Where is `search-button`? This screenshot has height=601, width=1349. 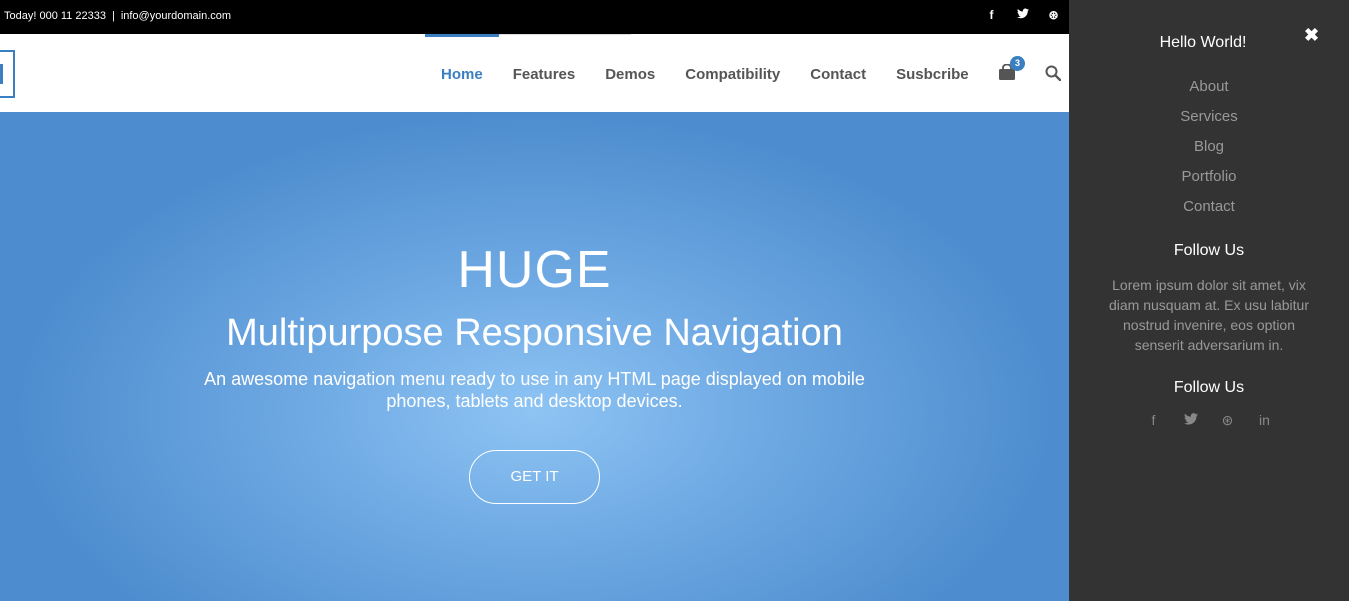
search-button is located at coordinates (1053, 75).